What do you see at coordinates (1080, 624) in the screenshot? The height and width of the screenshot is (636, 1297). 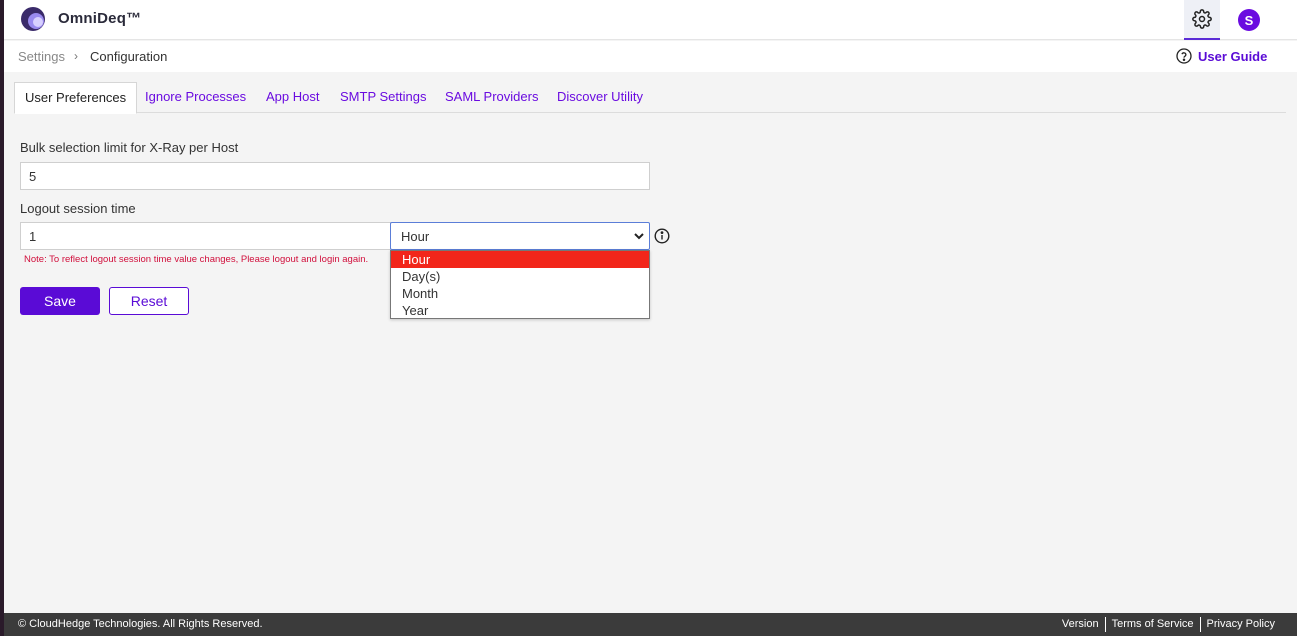 I see `version-link: Version` at bounding box center [1080, 624].